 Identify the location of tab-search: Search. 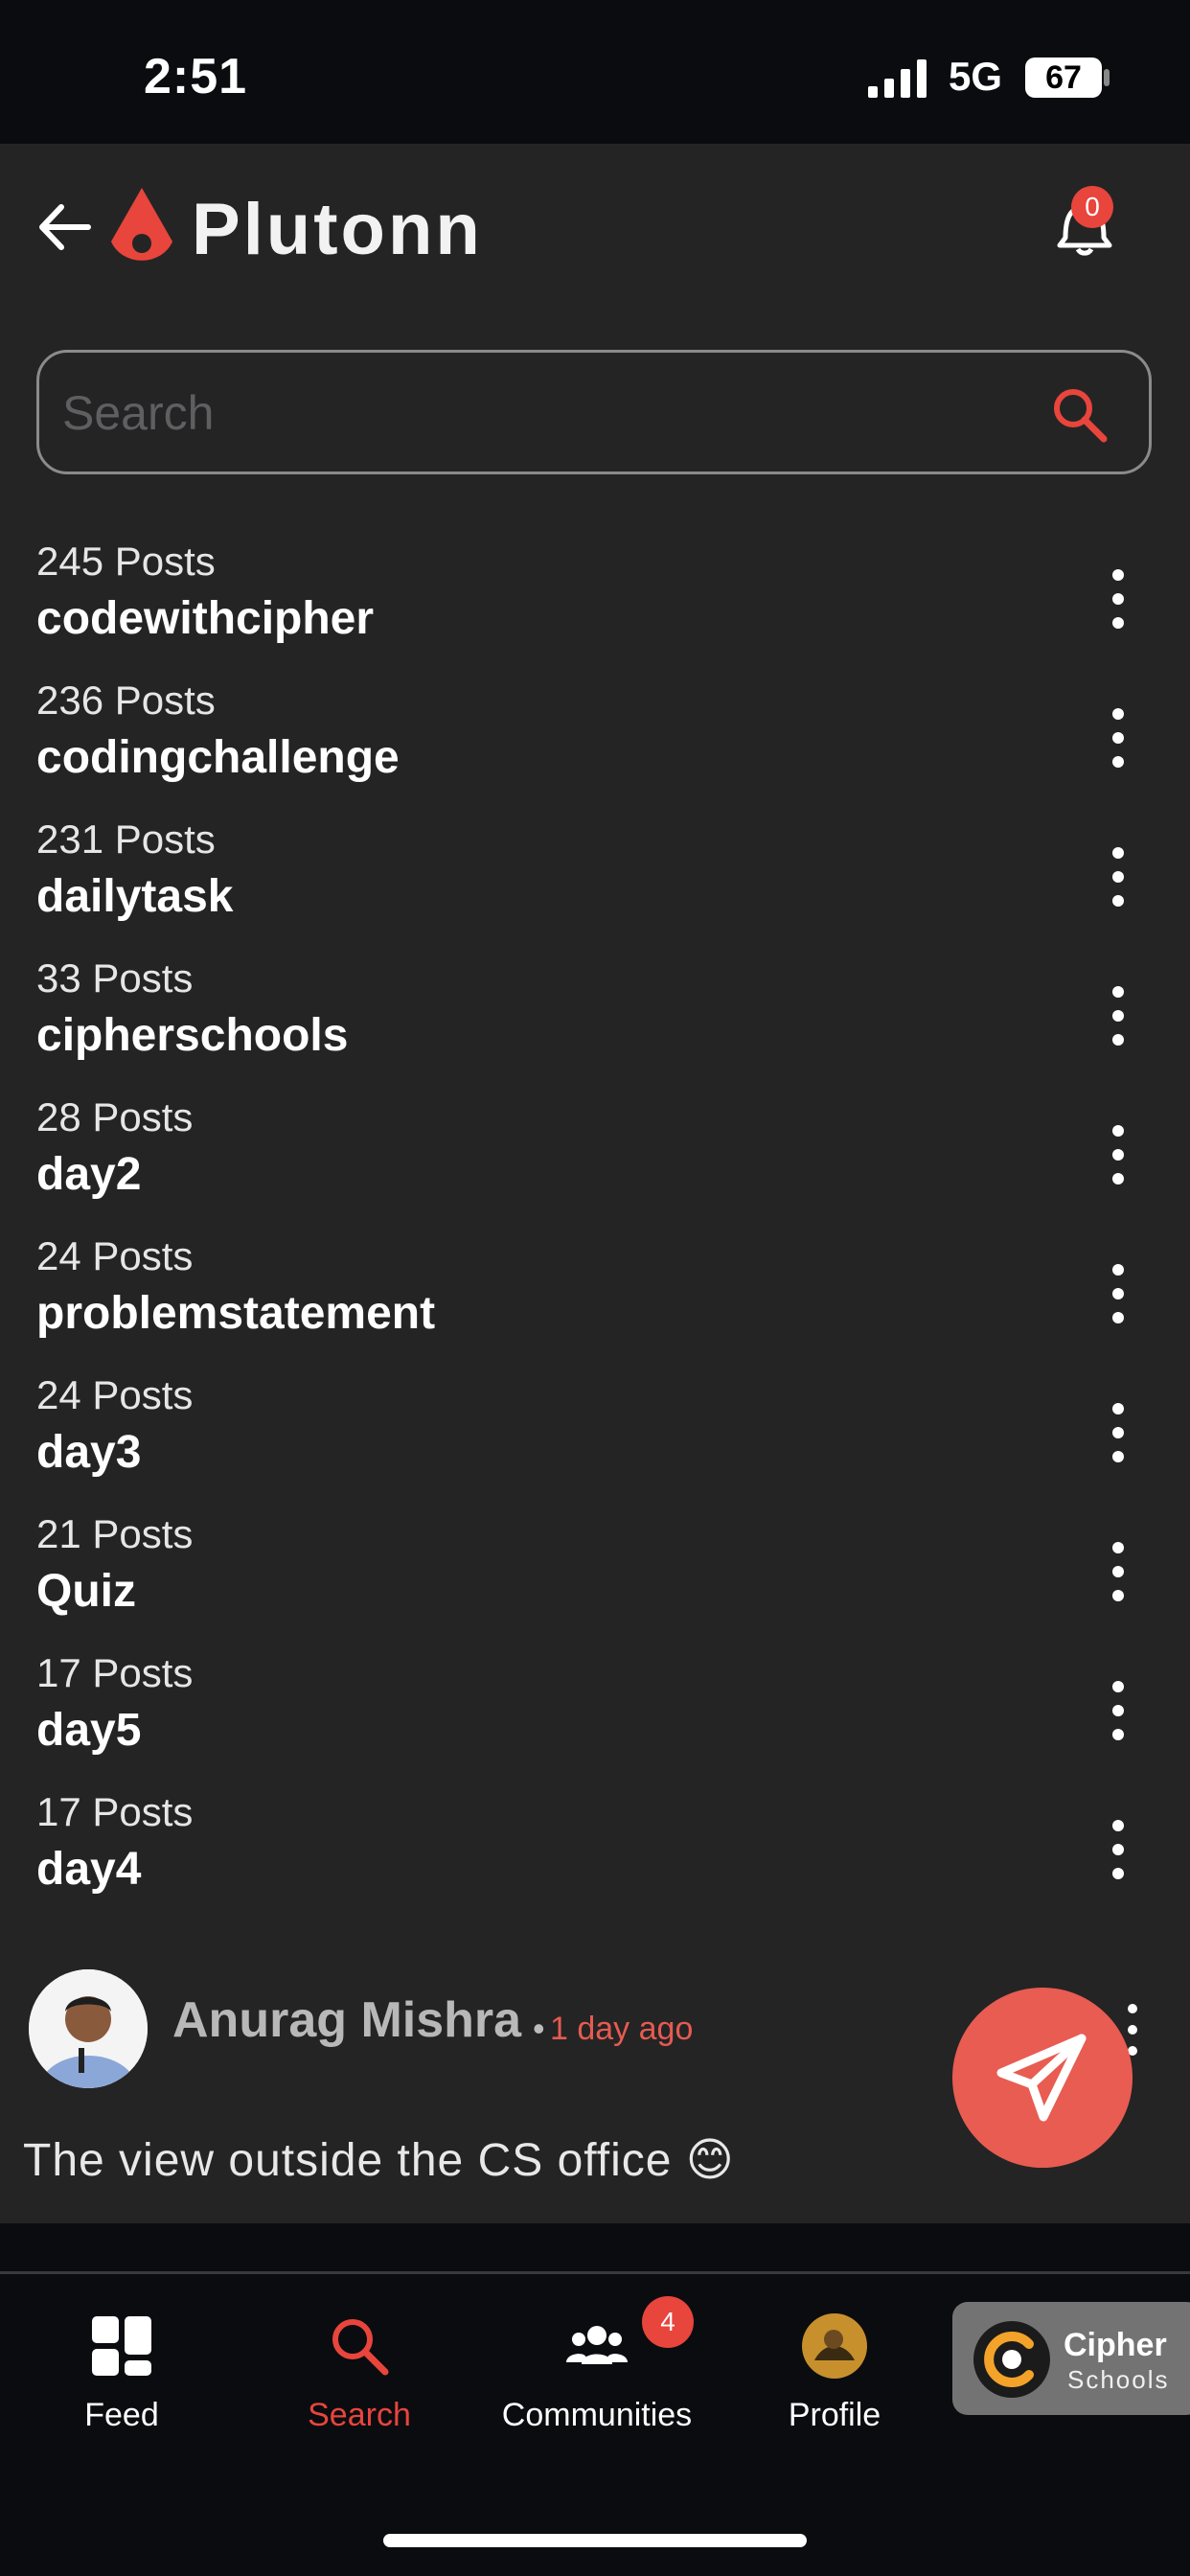
(359, 2365).